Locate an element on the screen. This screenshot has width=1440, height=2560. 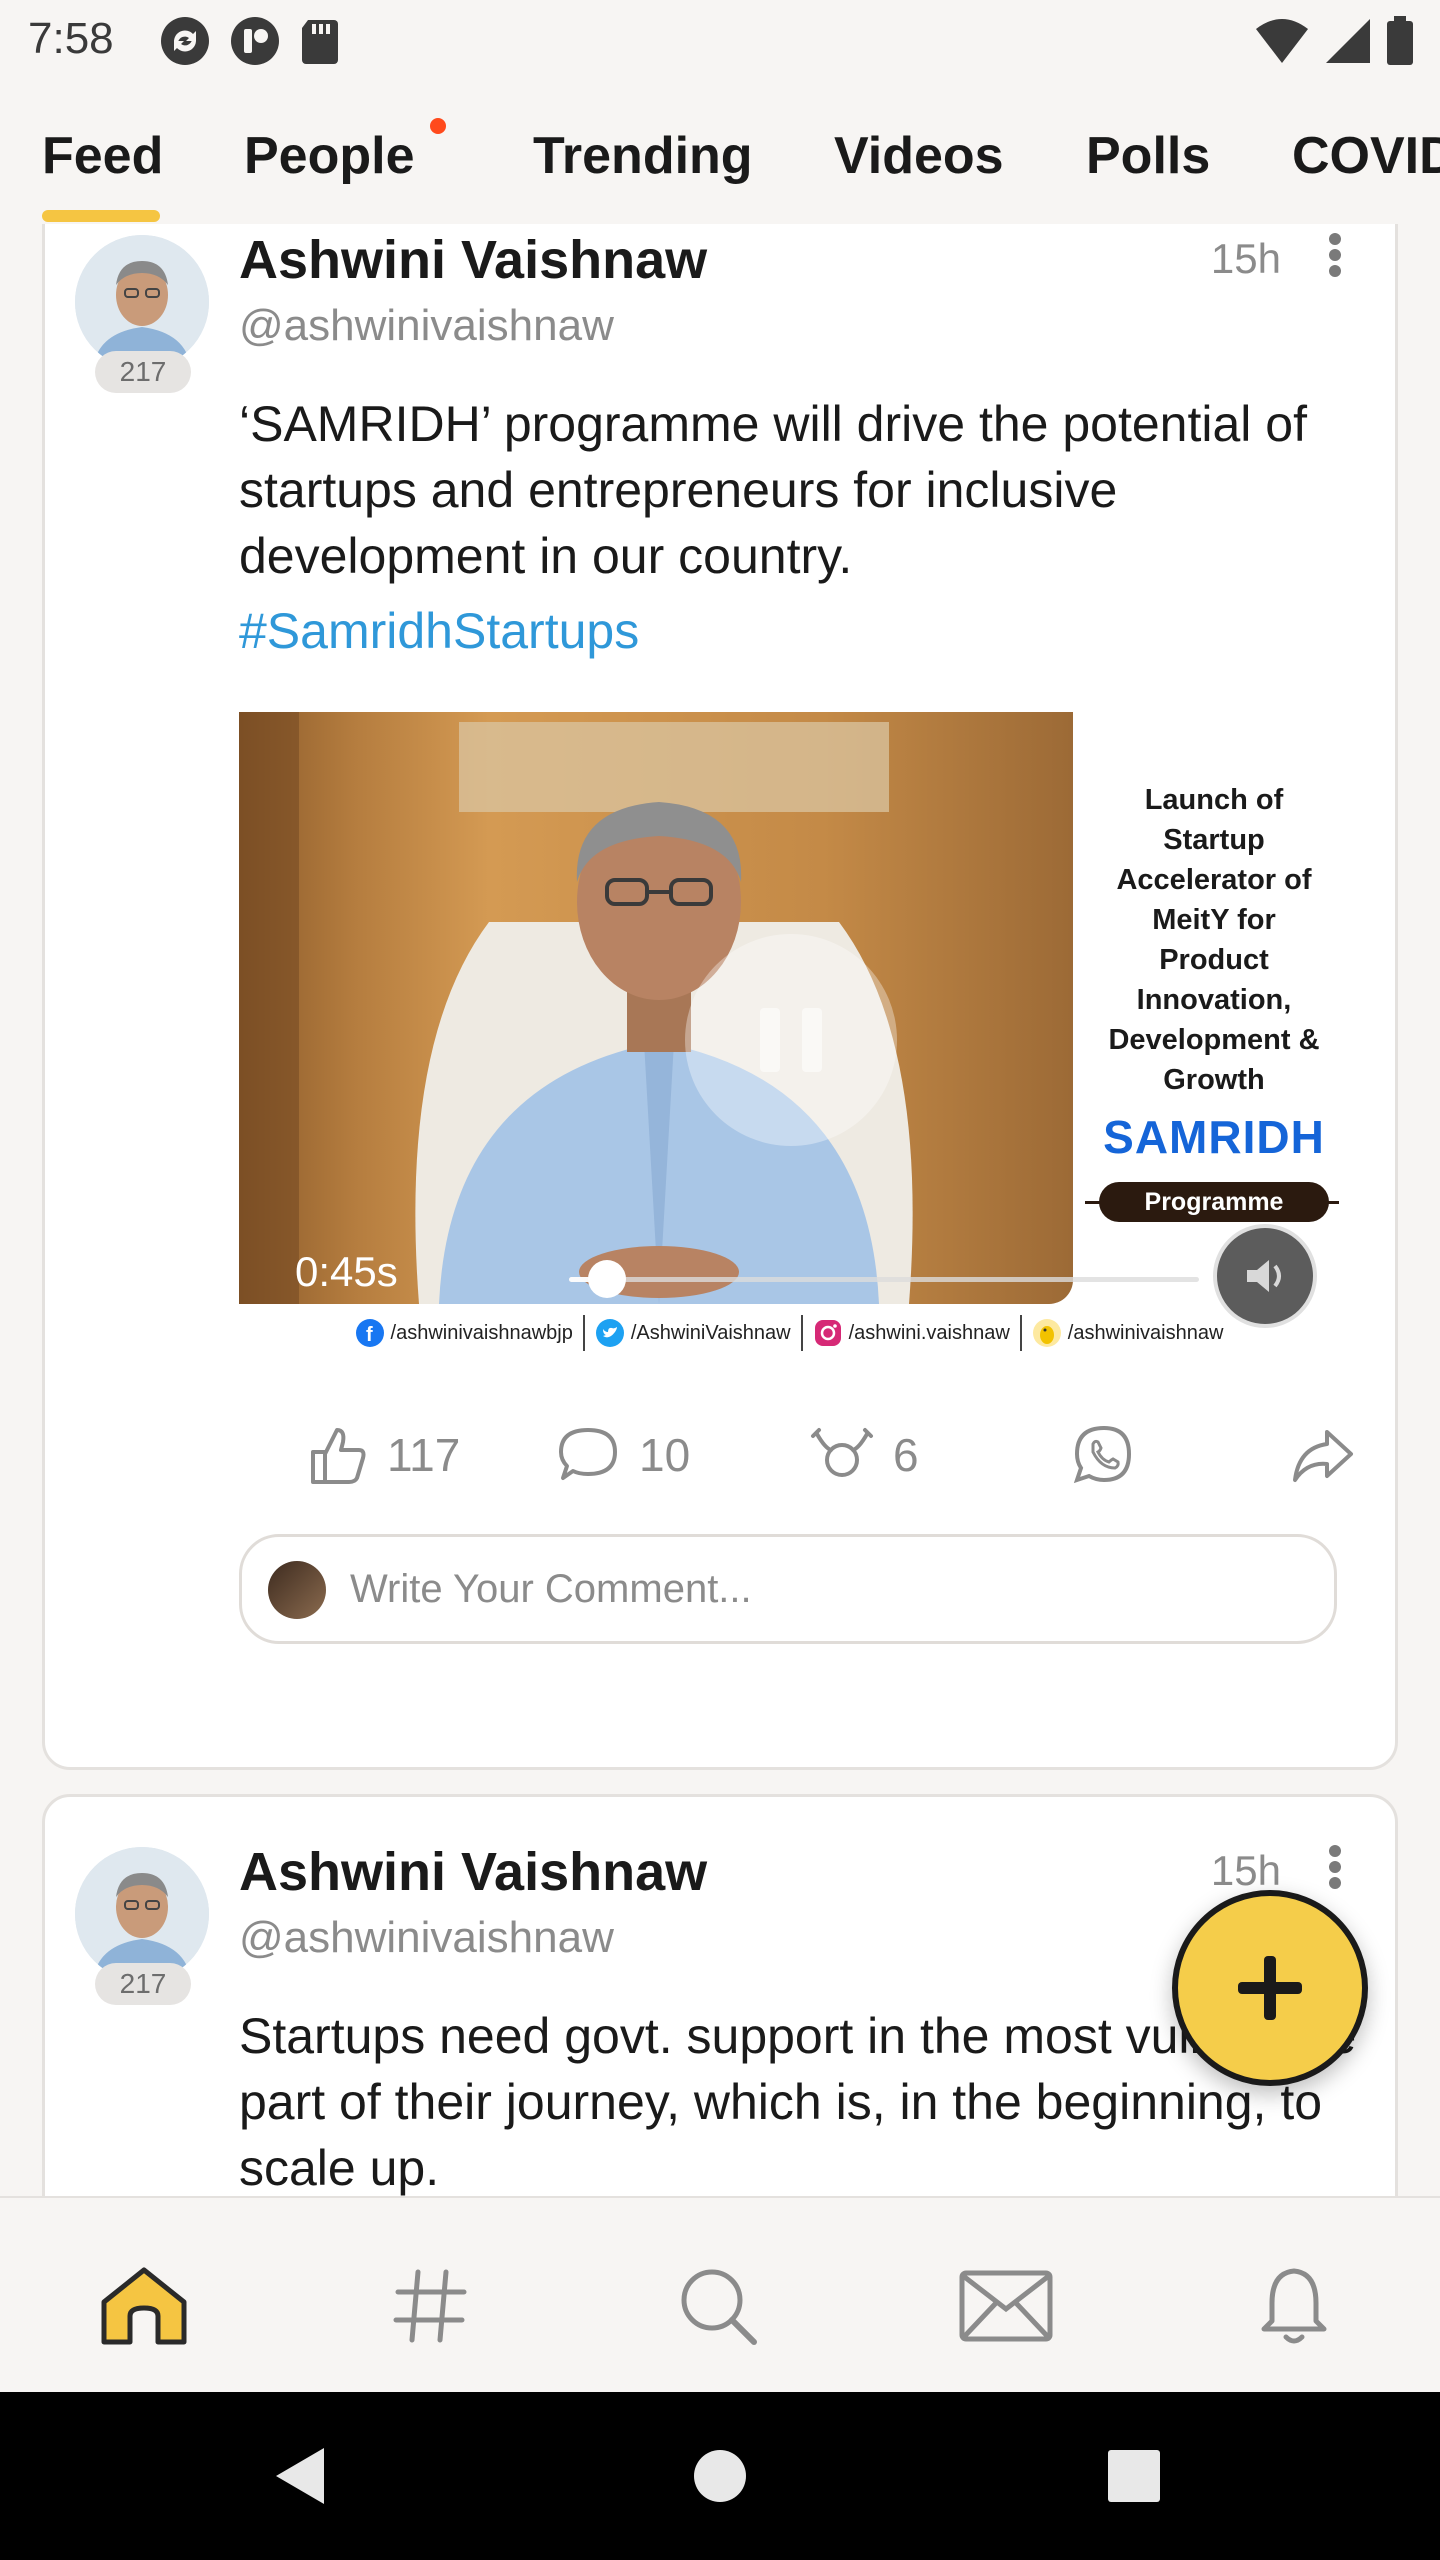
battery-icon is located at coordinates (1400, 40).